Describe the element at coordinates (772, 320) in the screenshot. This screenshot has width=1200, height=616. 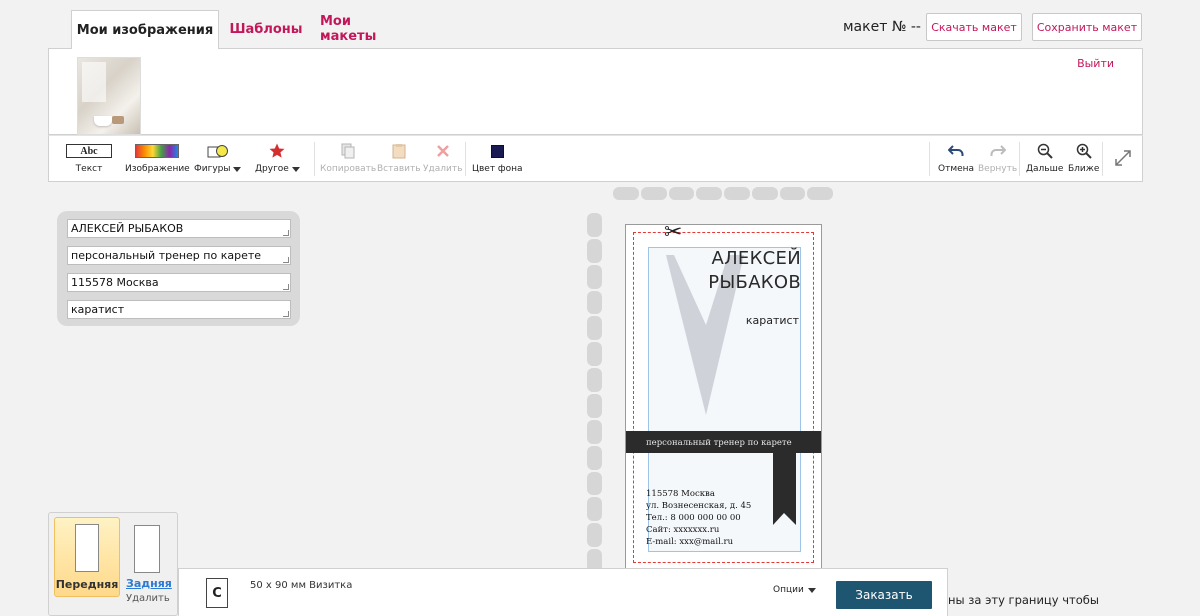
I see `card-role: каратист` at that location.